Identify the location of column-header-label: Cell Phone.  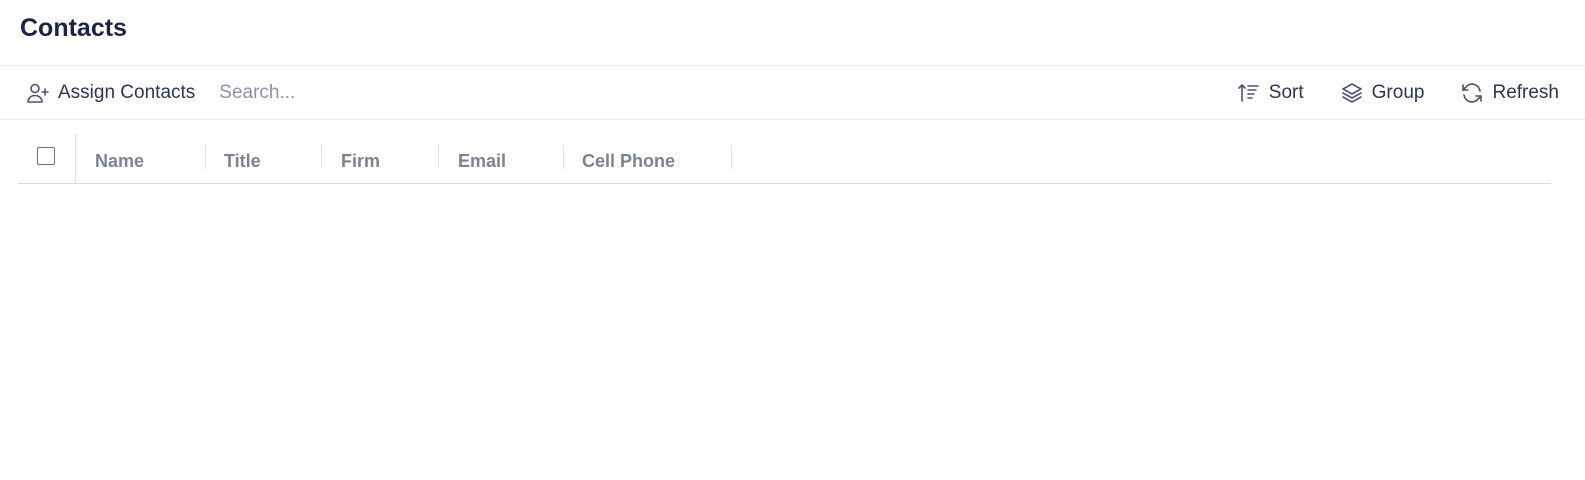
(629, 161).